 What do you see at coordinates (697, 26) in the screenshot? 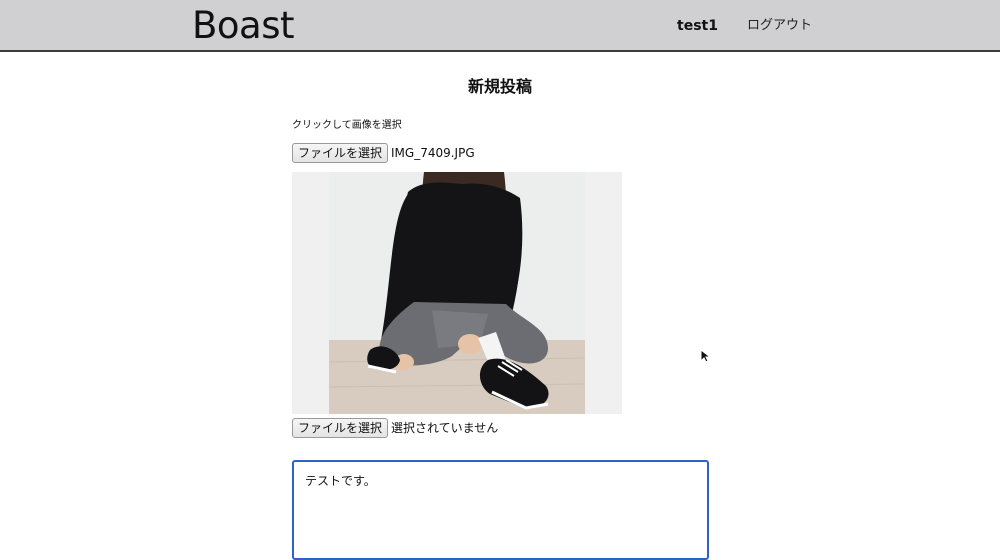
I see `nav-username: test1` at bounding box center [697, 26].